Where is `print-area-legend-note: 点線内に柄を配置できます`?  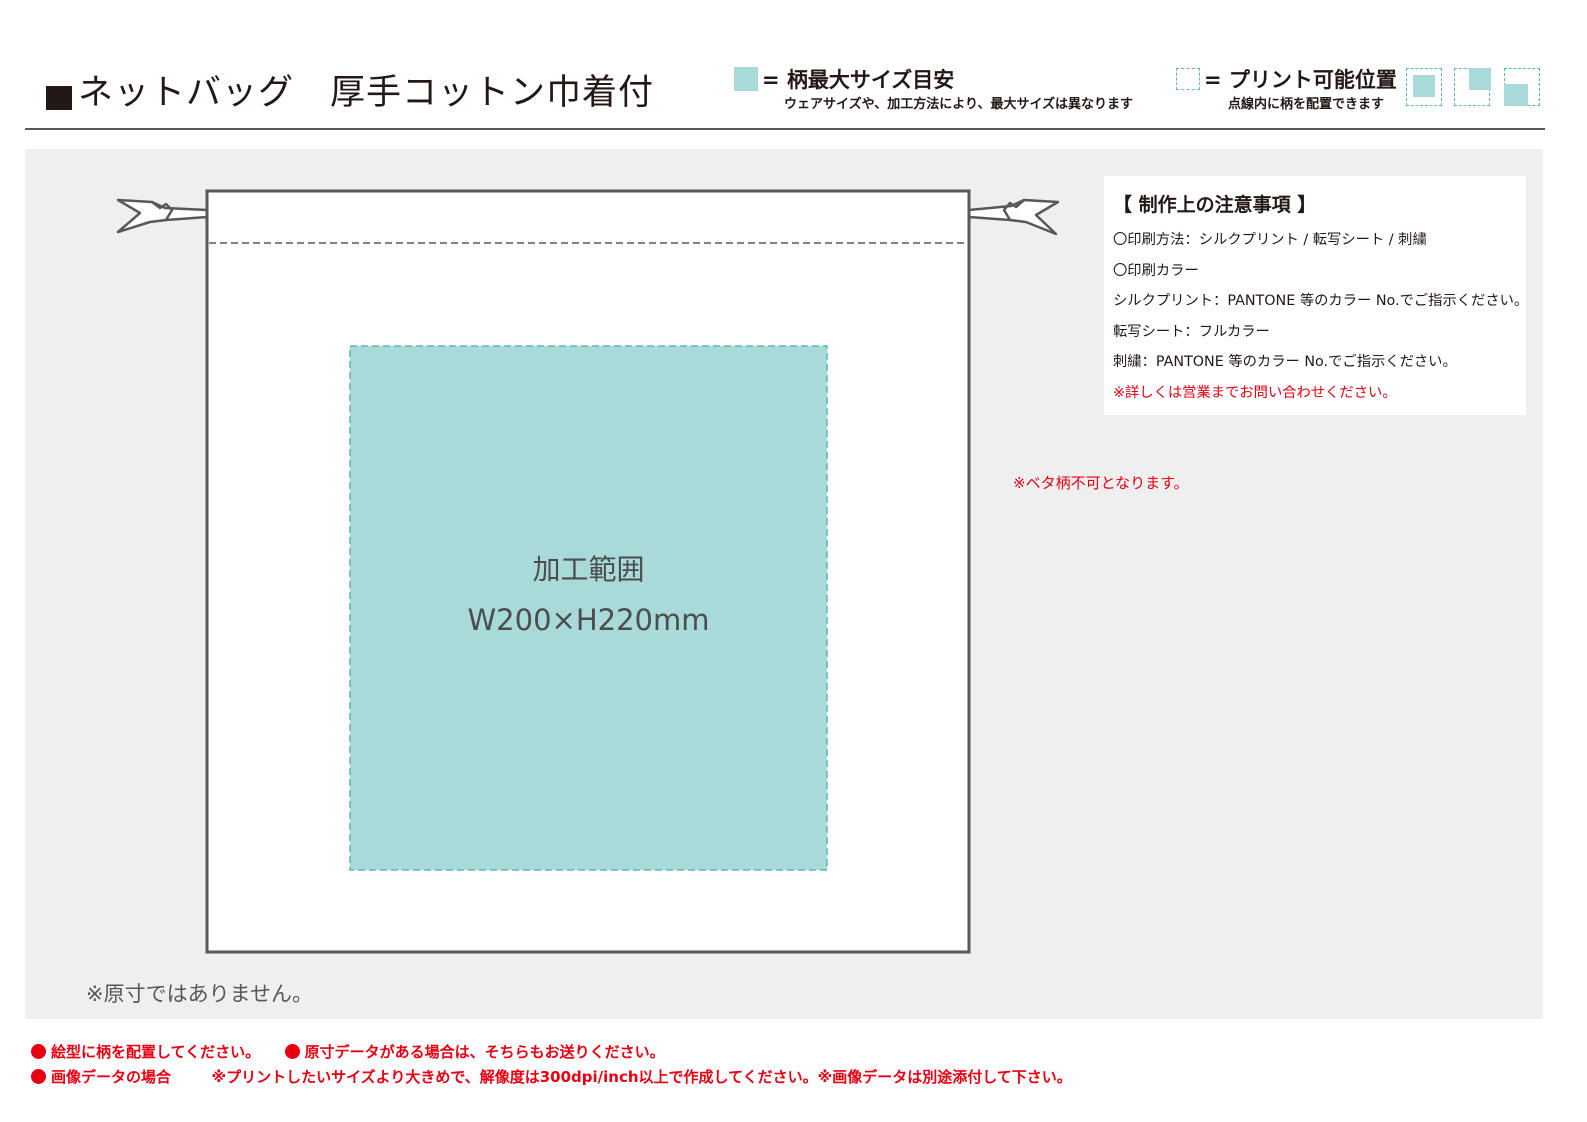
print-area-legend-note: 点線内に柄を配置できます is located at coordinates (1306, 104).